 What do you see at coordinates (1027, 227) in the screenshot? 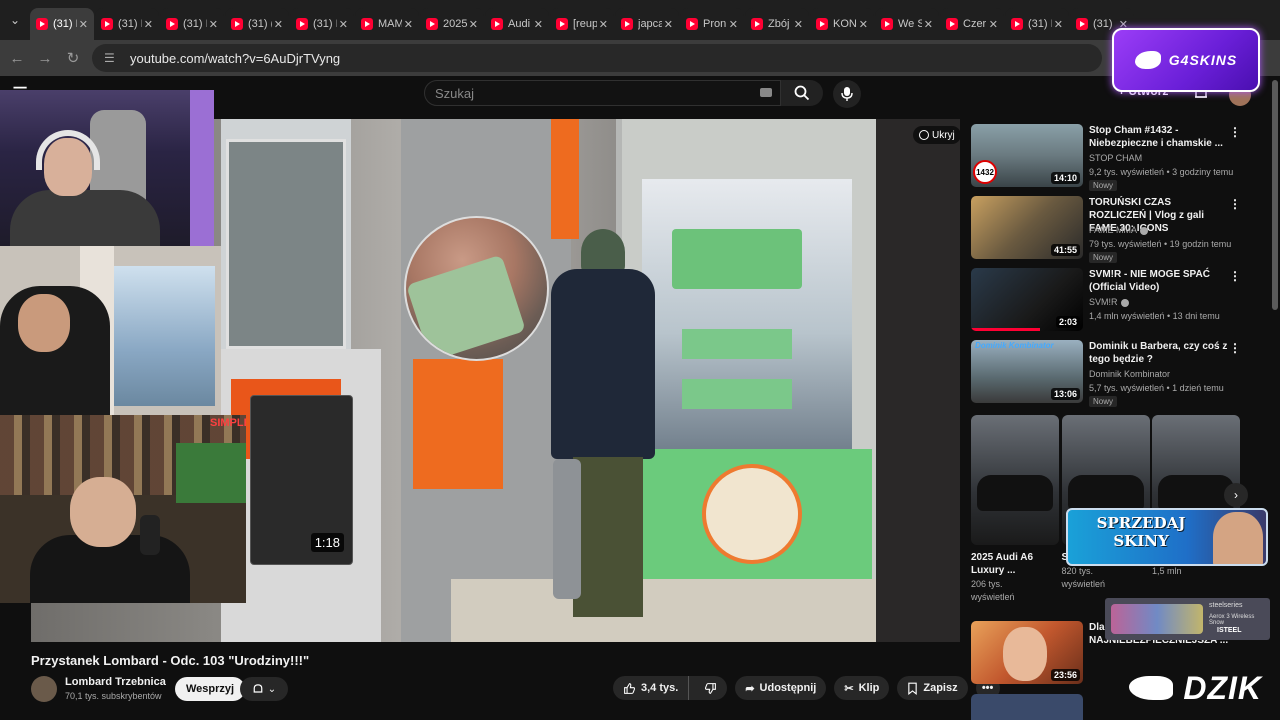
I see `video-thumbnail: 41:55` at bounding box center [1027, 227].